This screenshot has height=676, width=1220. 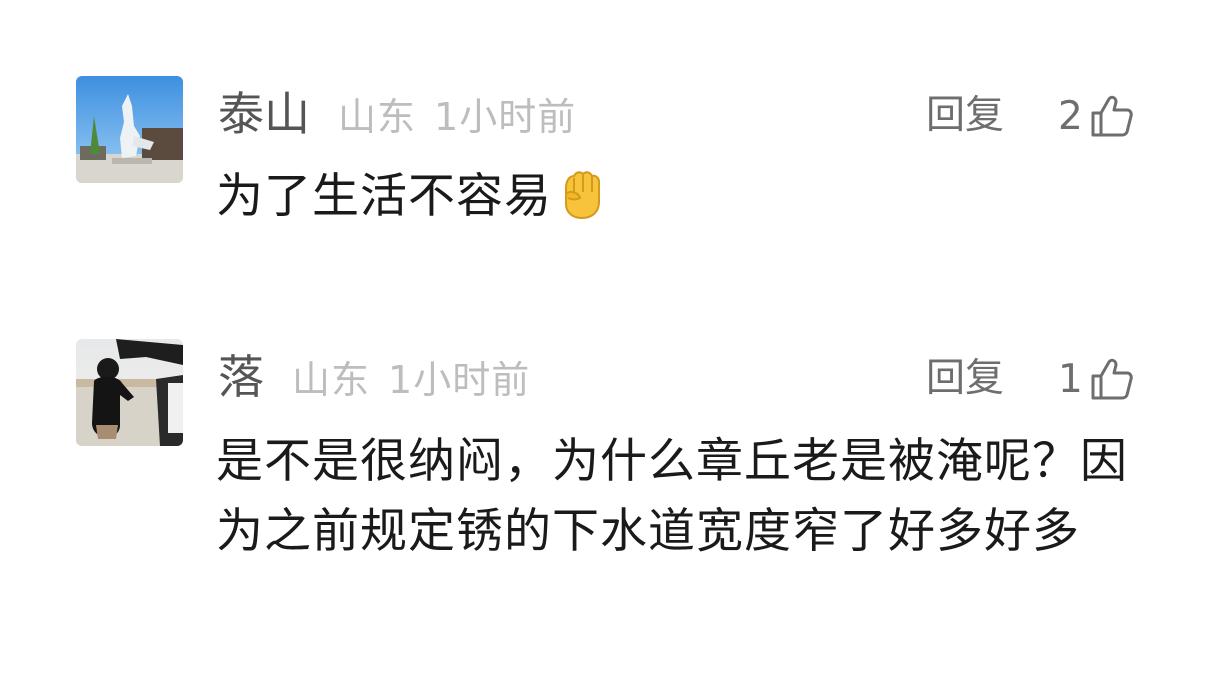 I want to click on like-button: 2, so click(x=1096, y=116).